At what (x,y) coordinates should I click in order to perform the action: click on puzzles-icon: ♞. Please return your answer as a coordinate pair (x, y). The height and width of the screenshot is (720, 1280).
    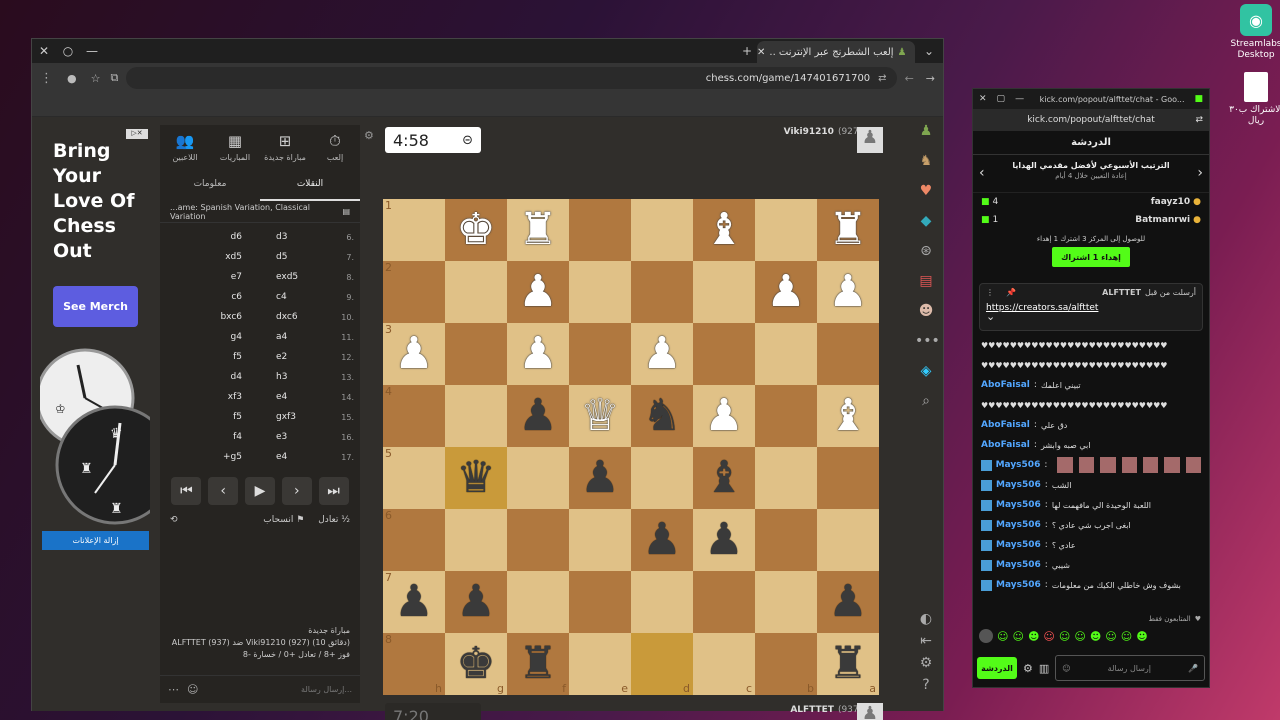
    Looking at the image, I should click on (926, 161).